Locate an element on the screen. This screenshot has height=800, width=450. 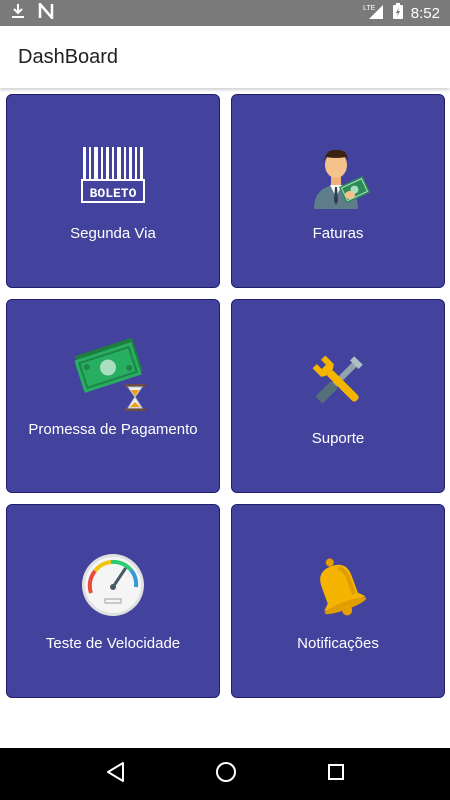
boleto-barcode-icon: BOLETO is located at coordinates (113, 176).